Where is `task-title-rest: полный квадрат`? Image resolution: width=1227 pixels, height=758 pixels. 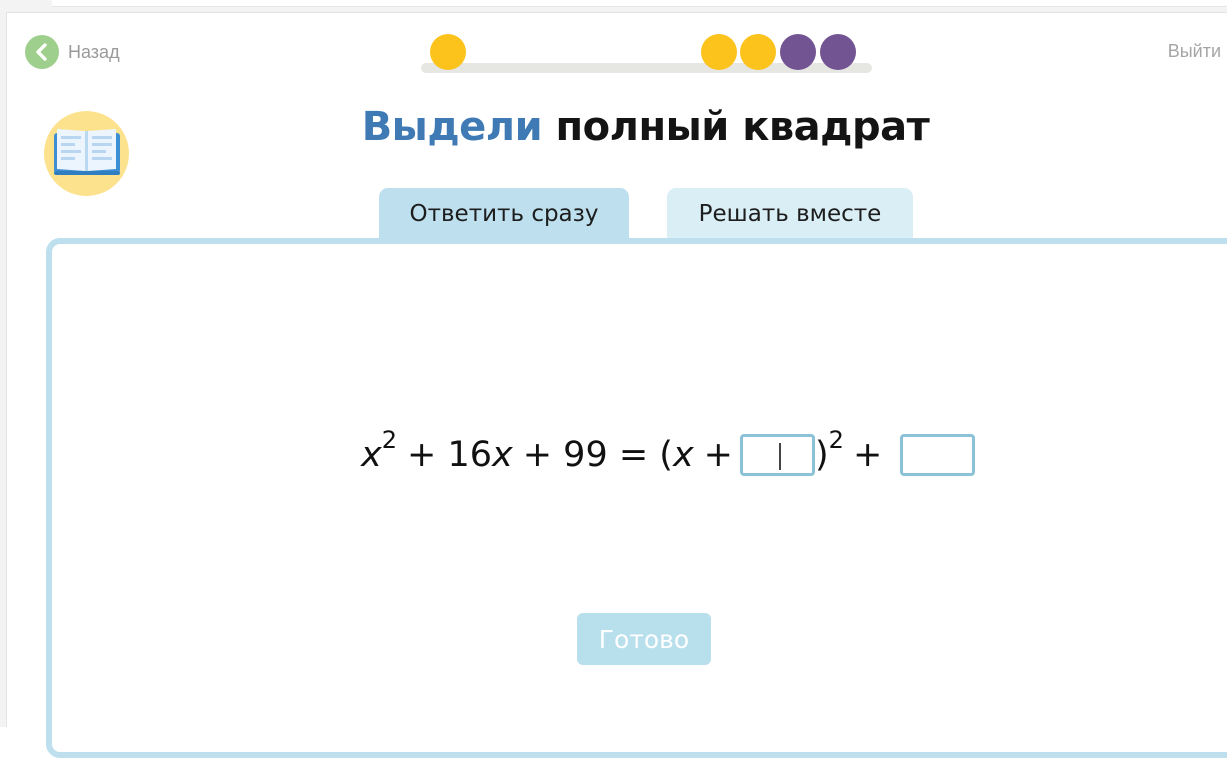 task-title-rest: полный квадрат is located at coordinates (742, 127).